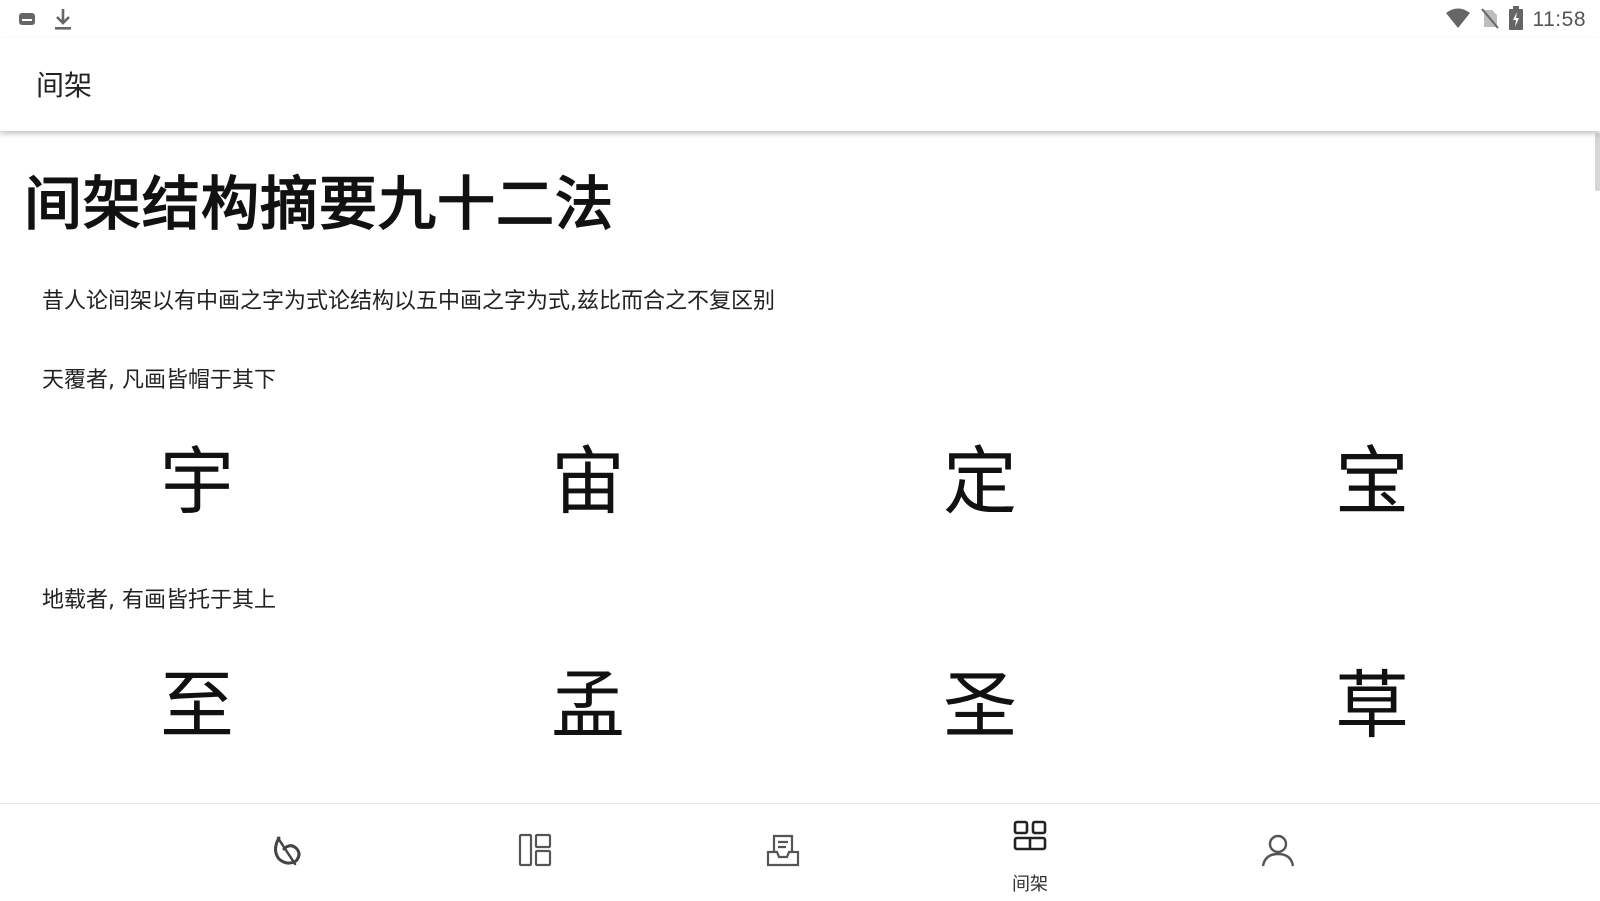  What do you see at coordinates (1030, 884) in the screenshot?
I see `nav-label-jianjia: 间架` at bounding box center [1030, 884].